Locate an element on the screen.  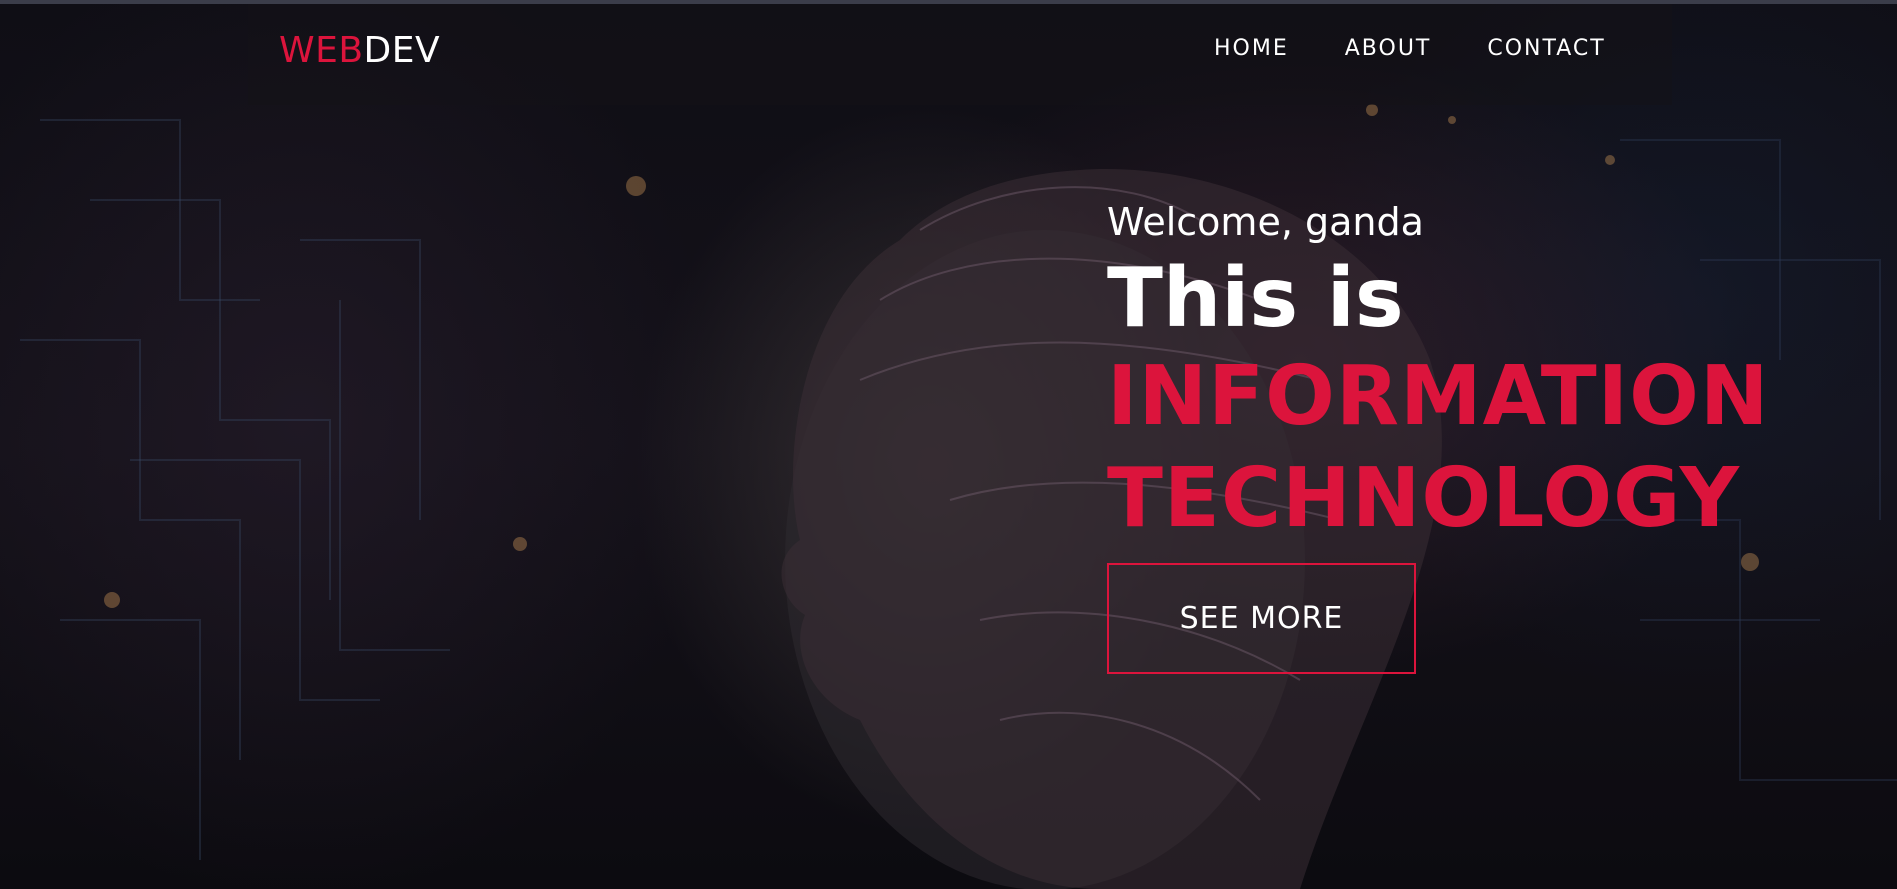
welcome-text: Welcome, ganda is located at coordinates (1265, 222).